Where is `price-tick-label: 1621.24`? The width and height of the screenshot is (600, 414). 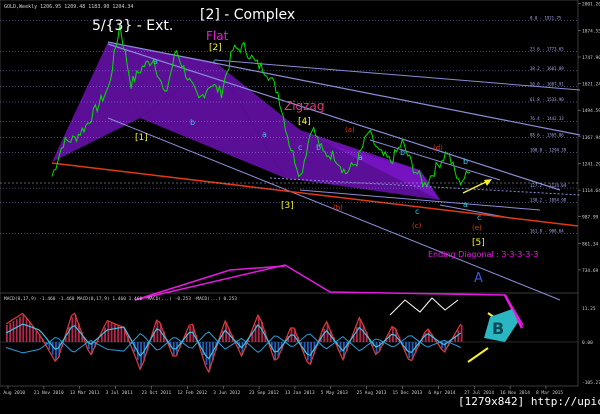 price-tick-label: 1621.24 is located at coordinates (591, 85).